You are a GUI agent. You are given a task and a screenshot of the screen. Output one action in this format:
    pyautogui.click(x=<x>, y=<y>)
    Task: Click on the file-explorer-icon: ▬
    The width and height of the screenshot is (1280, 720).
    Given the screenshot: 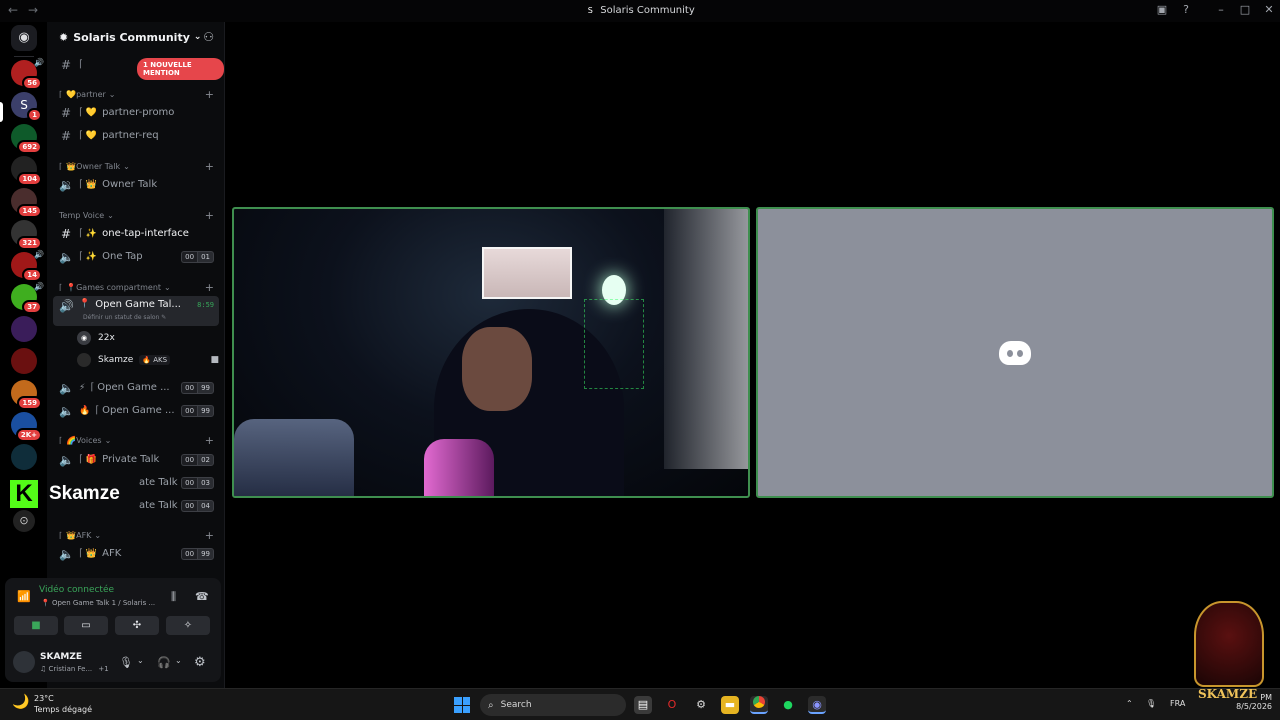 What is the action you would take?
    pyautogui.click(x=730, y=705)
    